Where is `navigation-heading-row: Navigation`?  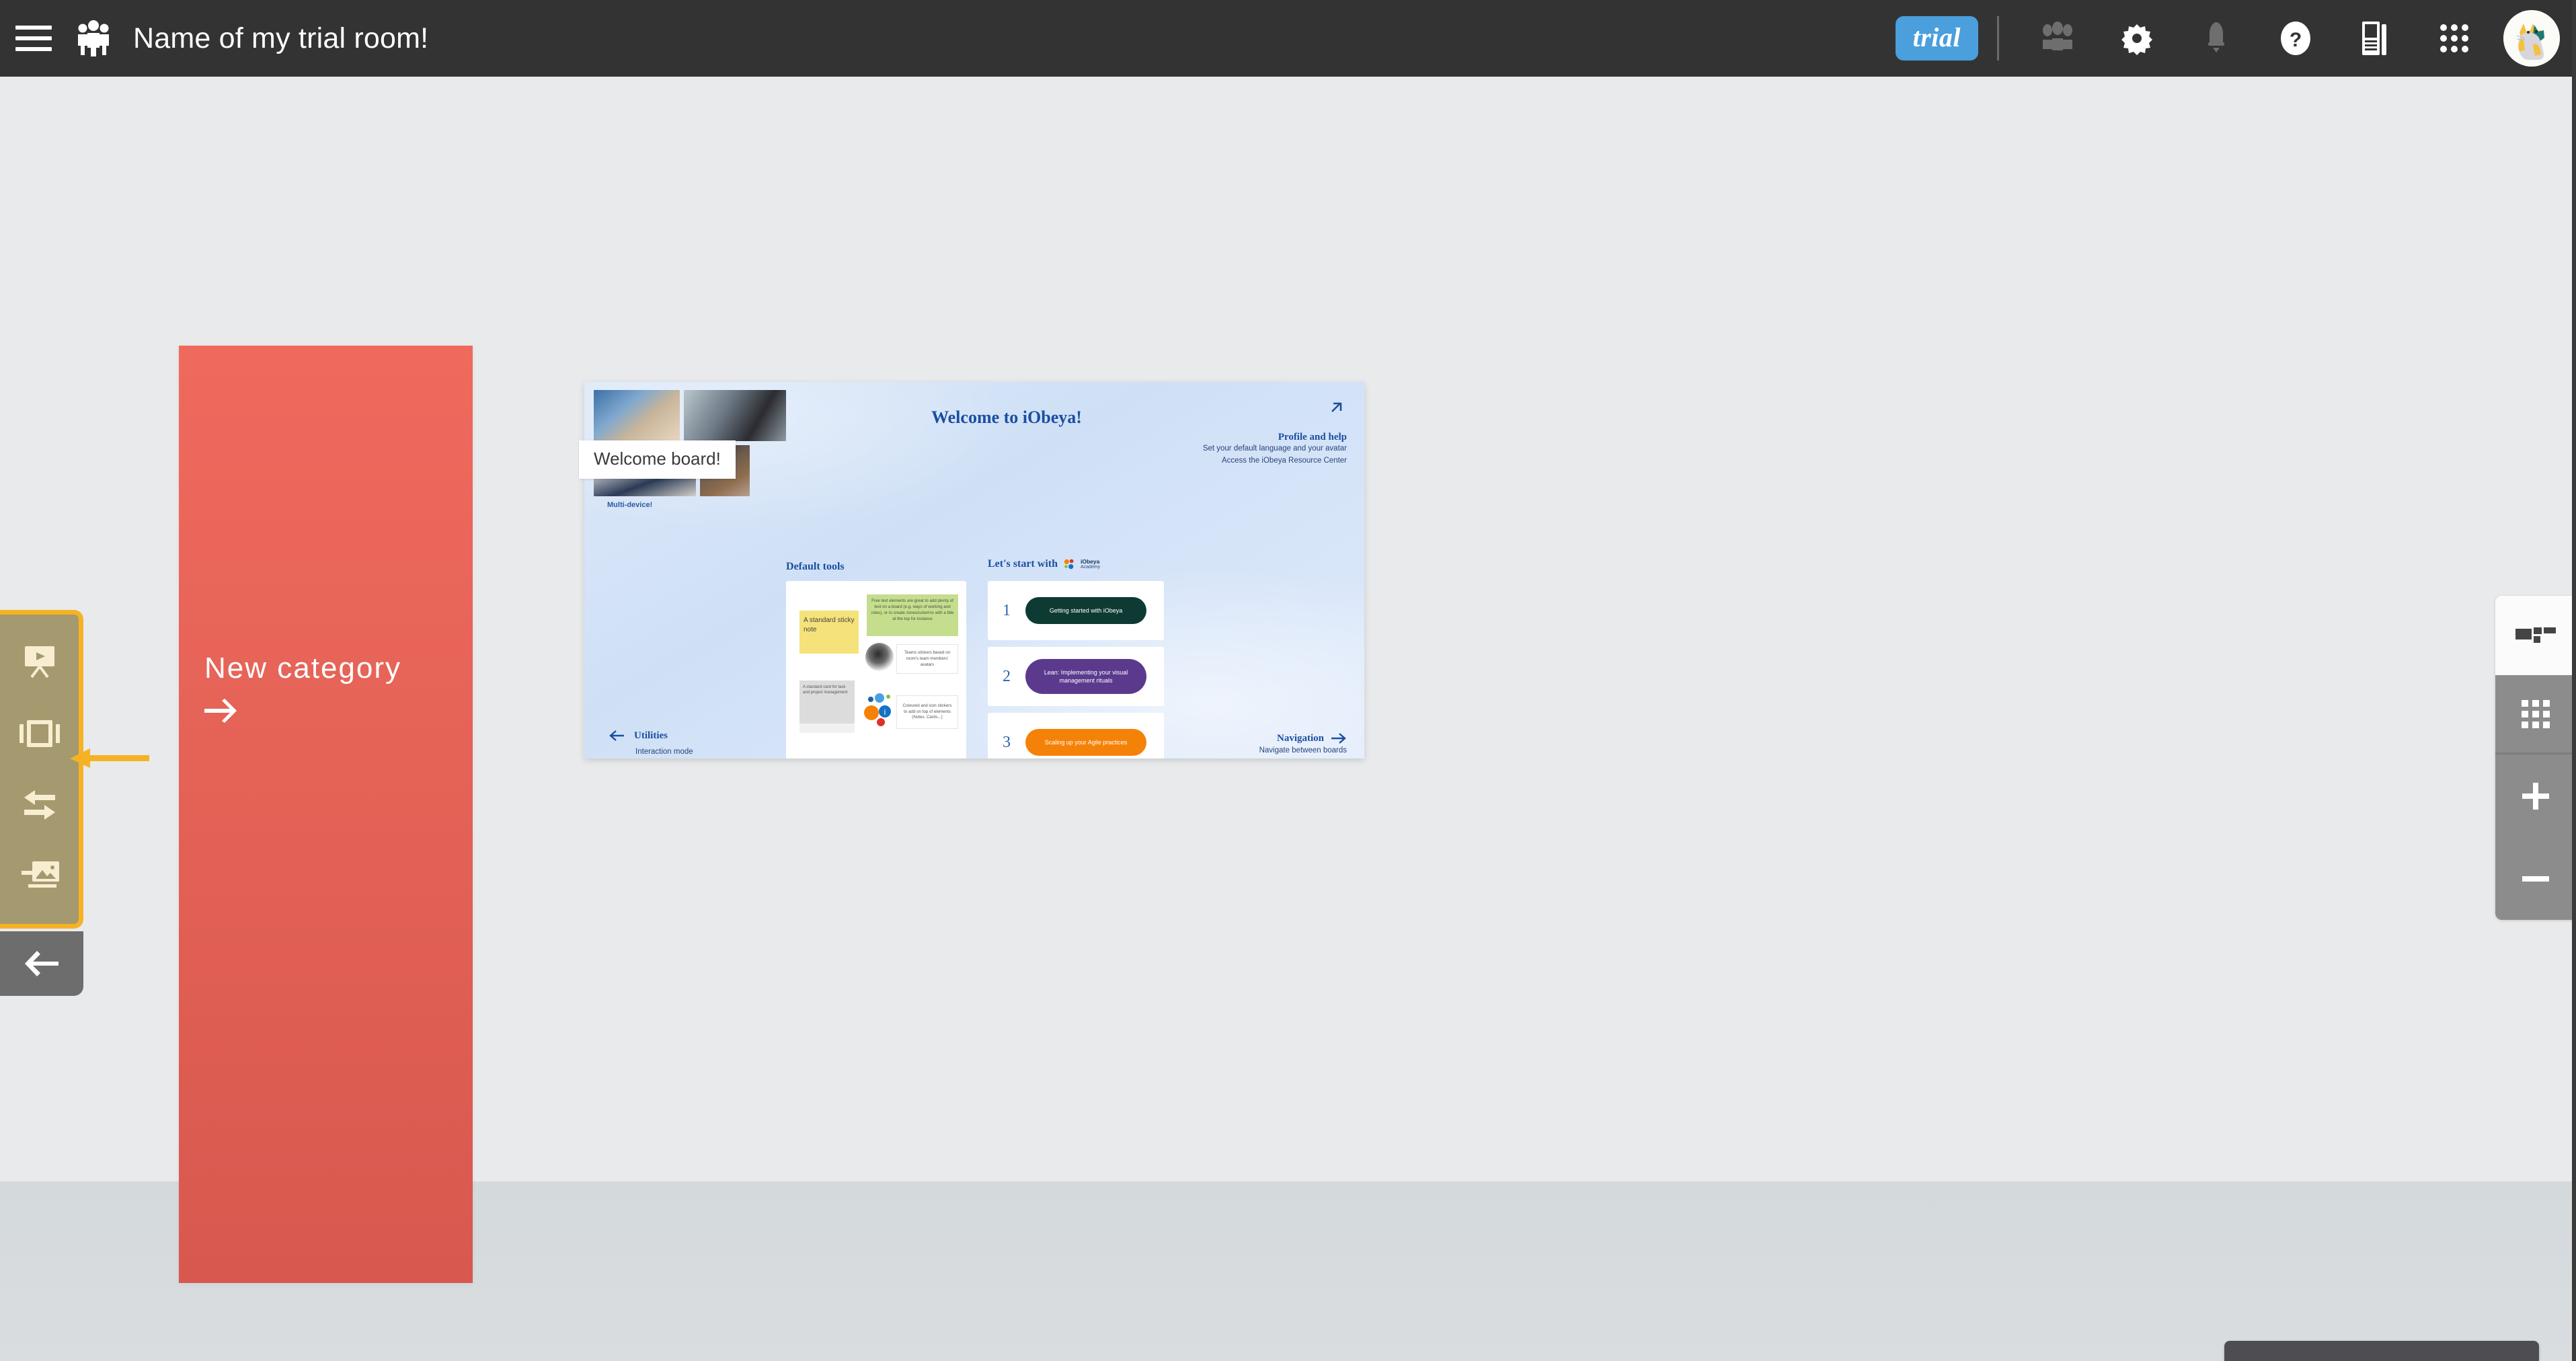 navigation-heading-row: Navigation is located at coordinates (1303, 738).